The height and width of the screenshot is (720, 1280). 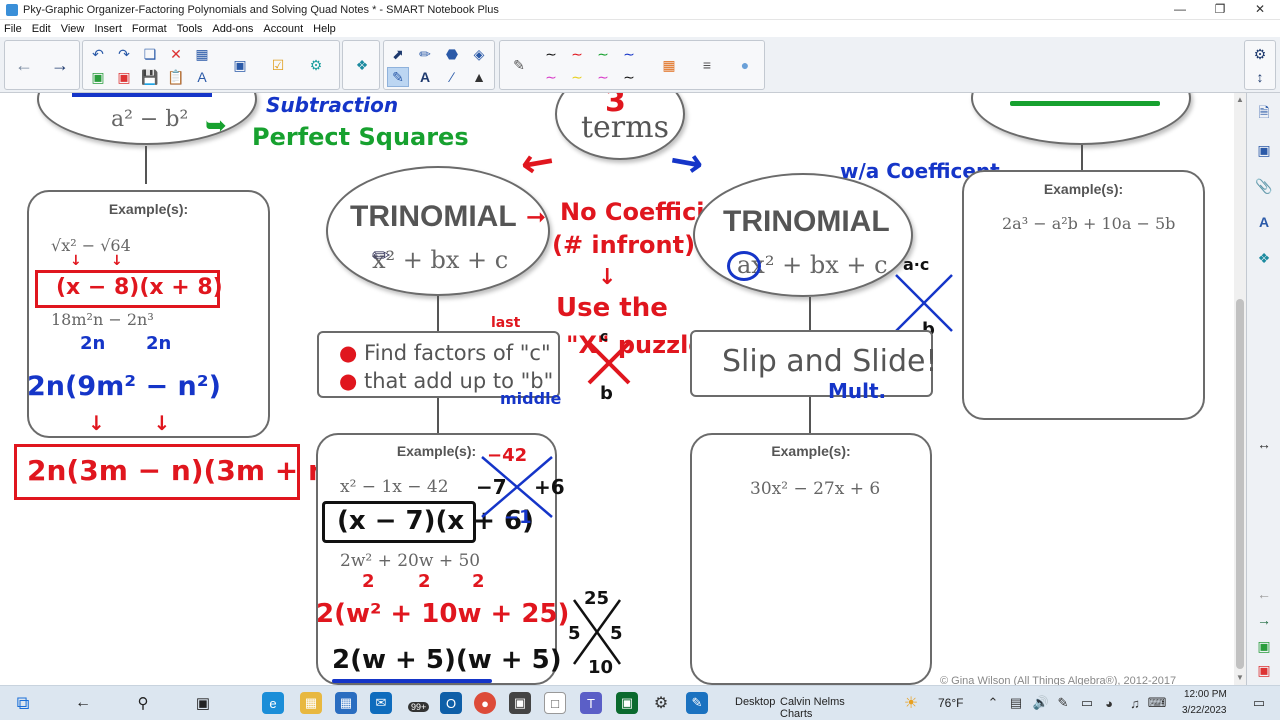 I want to click on menu-format: Format, so click(x=149, y=29).